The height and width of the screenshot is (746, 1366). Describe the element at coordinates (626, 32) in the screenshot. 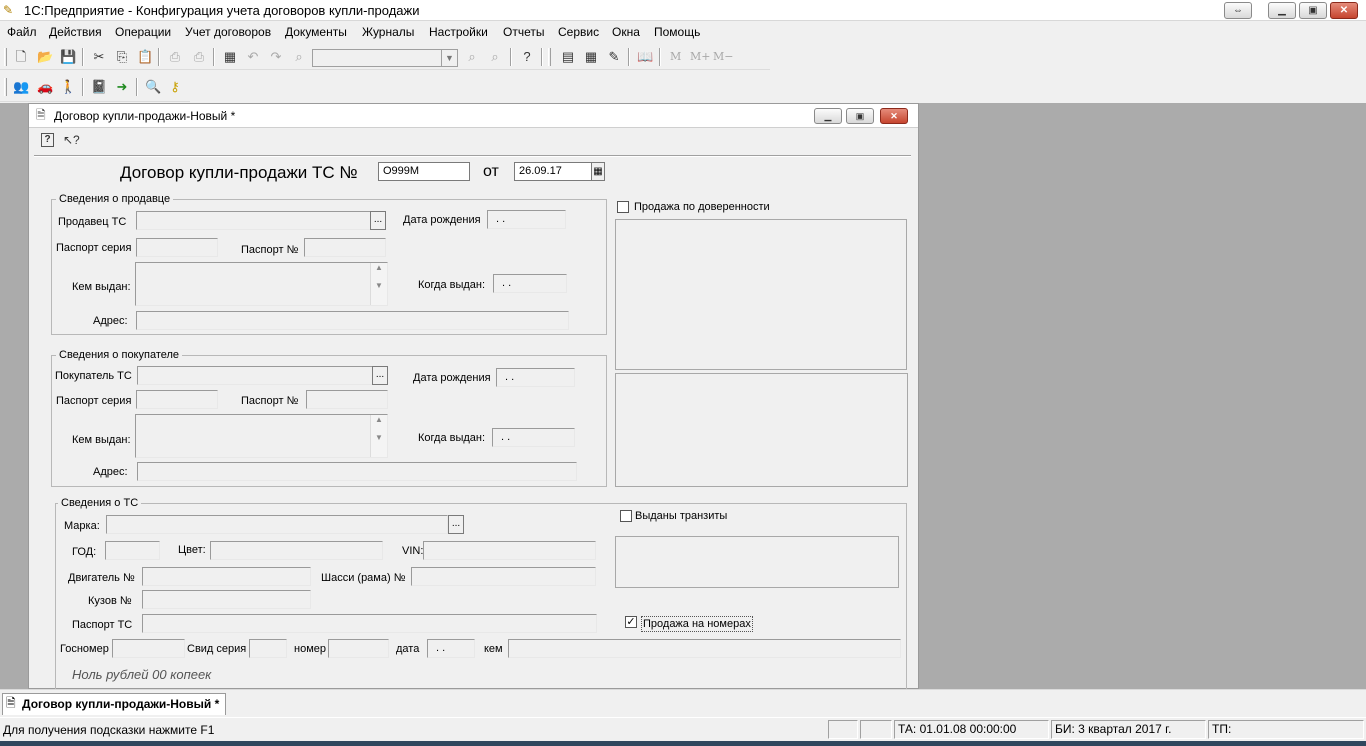

I see `menu-windows: Окна` at that location.